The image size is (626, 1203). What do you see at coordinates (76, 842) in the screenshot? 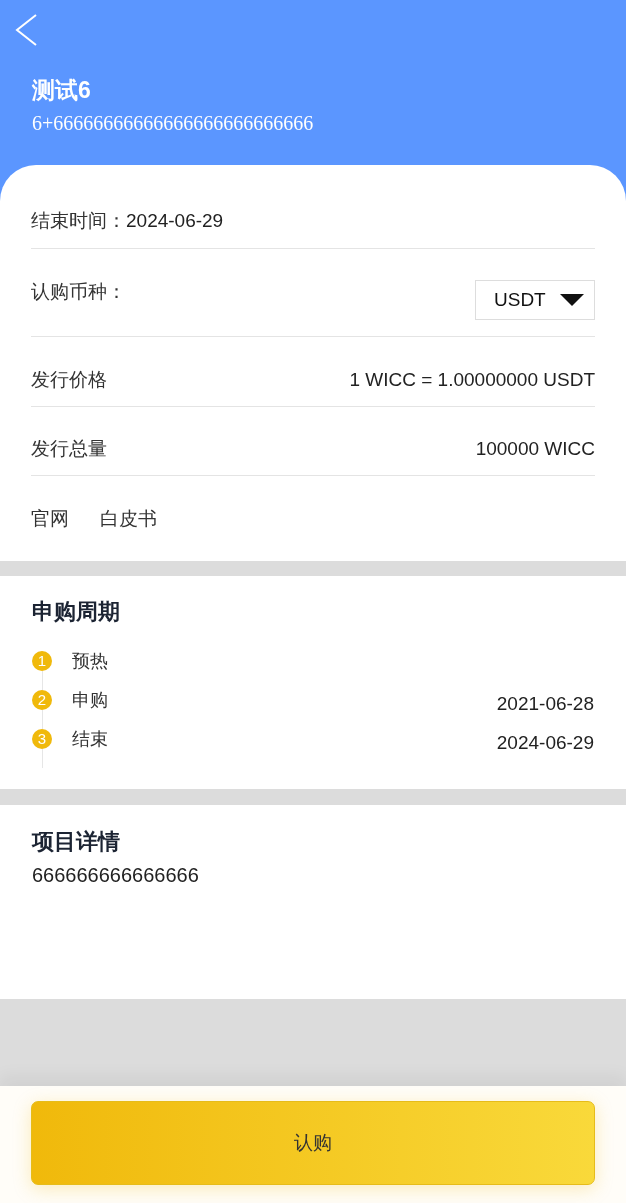
I see `section-title: 项目详情` at bounding box center [76, 842].